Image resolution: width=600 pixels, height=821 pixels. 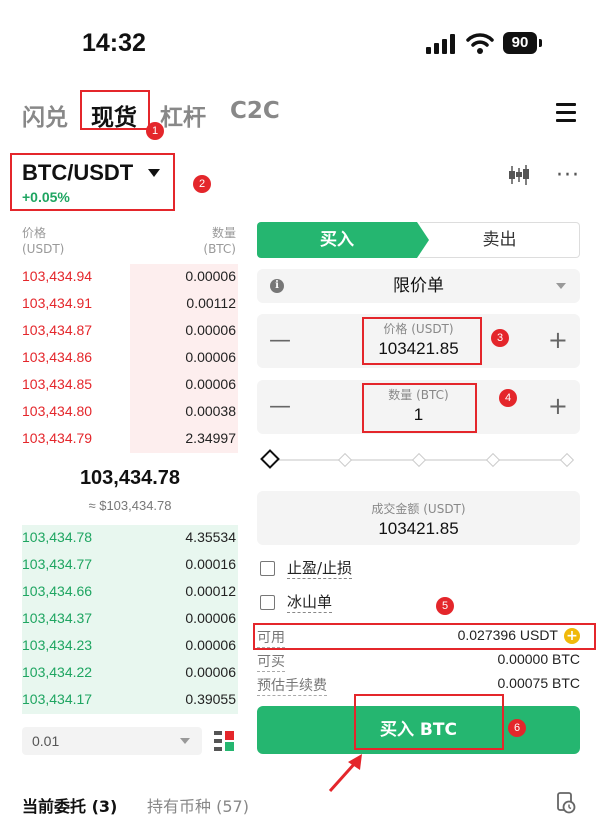 I want to click on menu-icon, so click(x=566, y=113).